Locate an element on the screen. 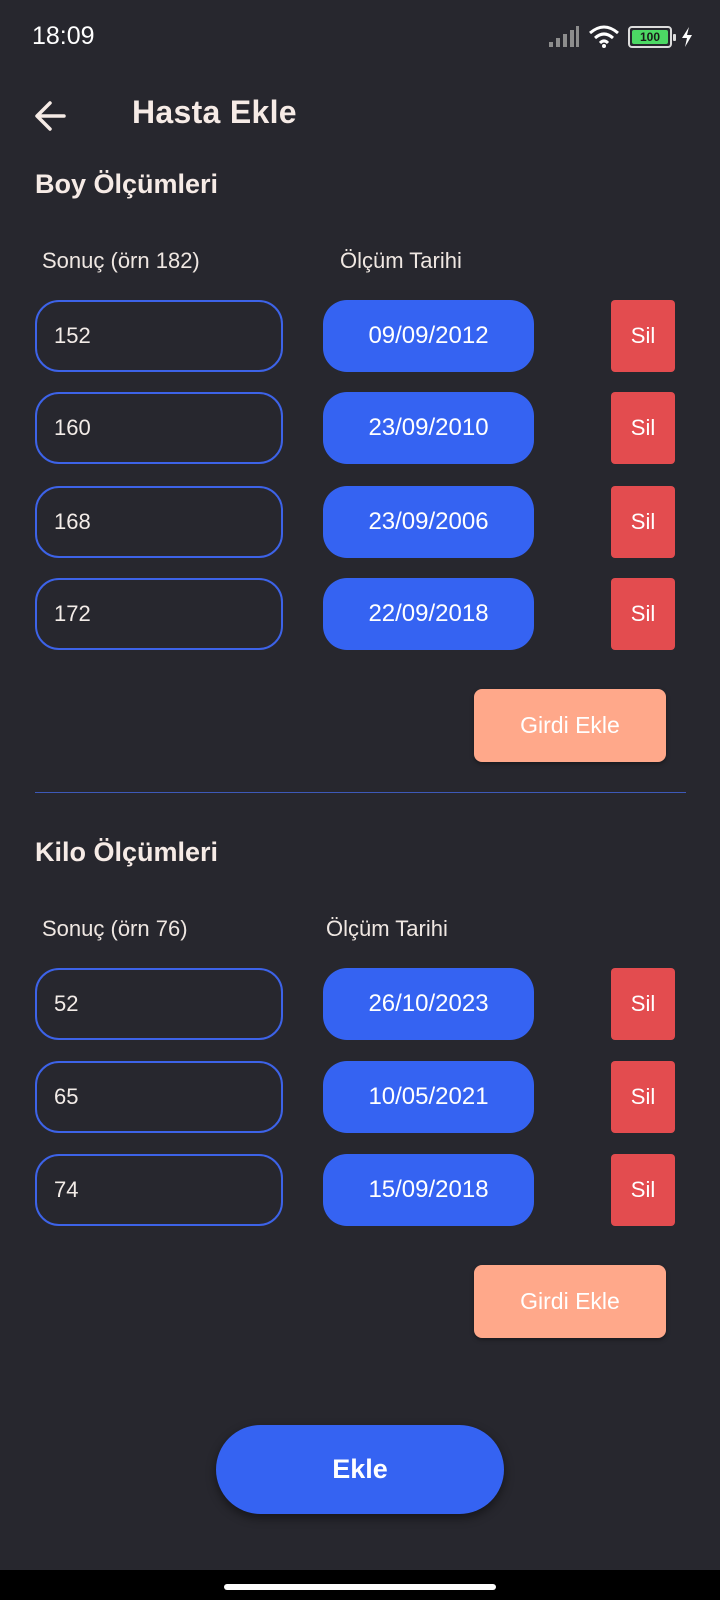  back-button is located at coordinates (52, 116).